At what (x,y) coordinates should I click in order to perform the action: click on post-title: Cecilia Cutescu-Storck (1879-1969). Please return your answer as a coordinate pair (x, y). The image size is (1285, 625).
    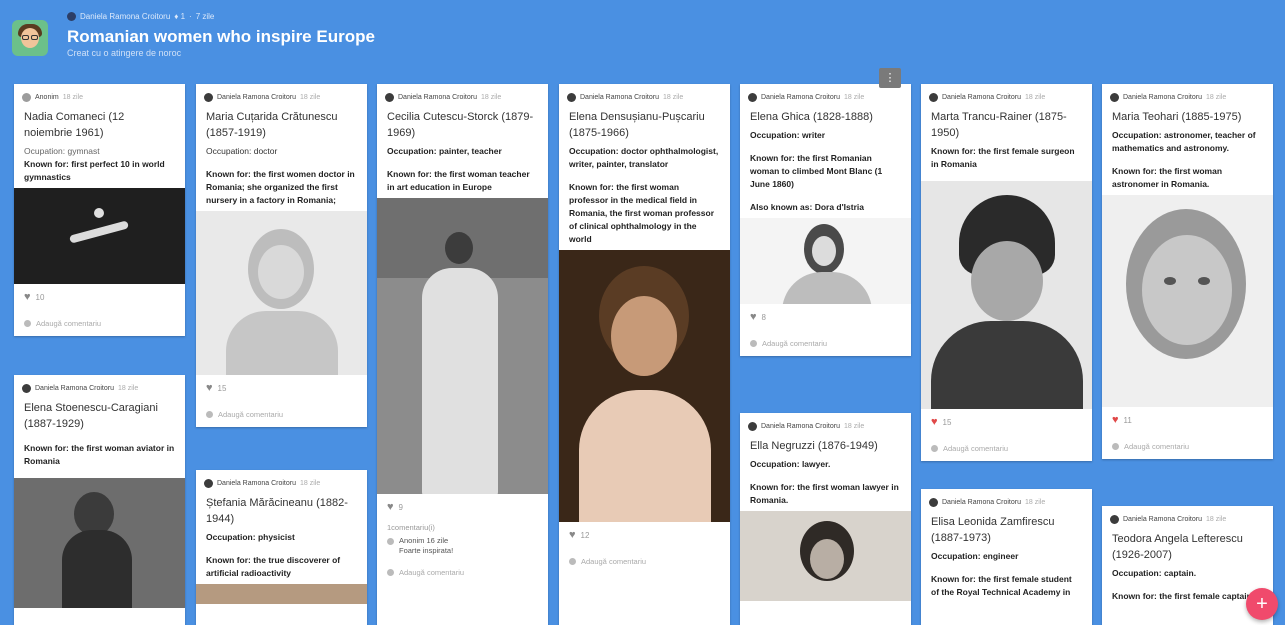
    Looking at the image, I should click on (460, 125).